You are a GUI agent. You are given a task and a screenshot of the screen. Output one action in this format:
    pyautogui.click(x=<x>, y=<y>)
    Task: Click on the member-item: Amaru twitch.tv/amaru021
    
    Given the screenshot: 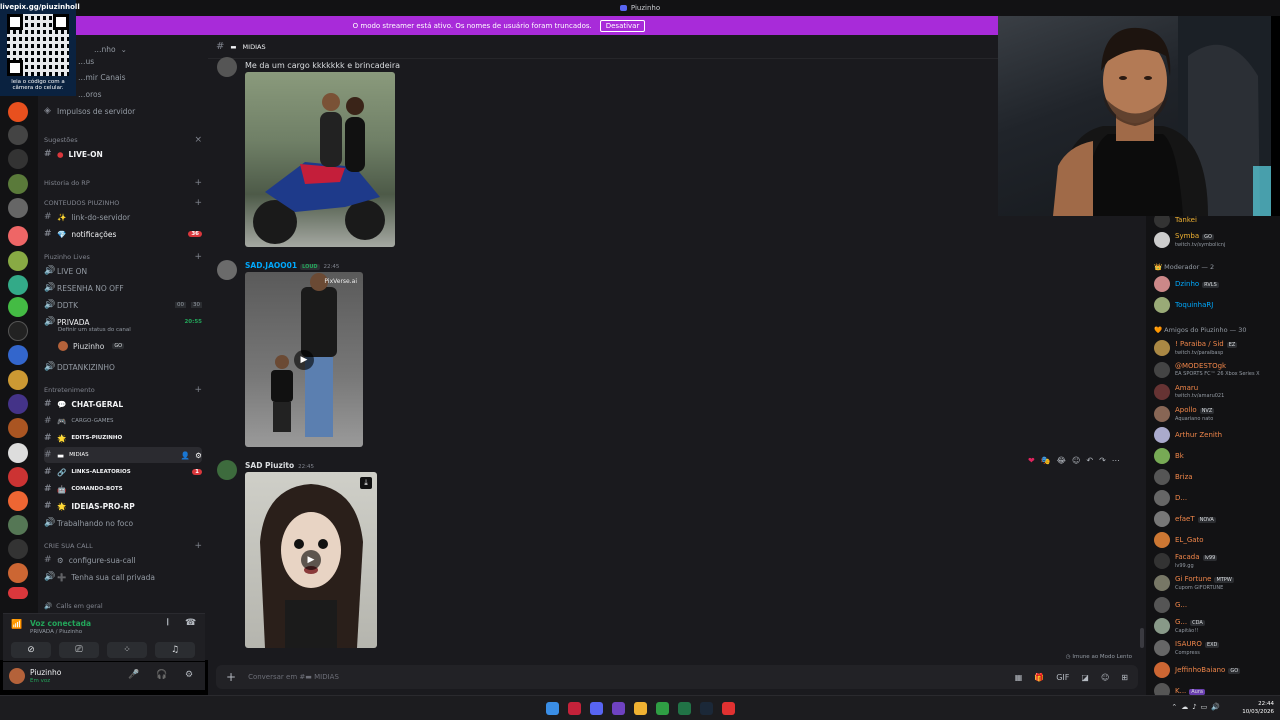 What is the action you would take?
    pyautogui.click(x=1215, y=392)
    